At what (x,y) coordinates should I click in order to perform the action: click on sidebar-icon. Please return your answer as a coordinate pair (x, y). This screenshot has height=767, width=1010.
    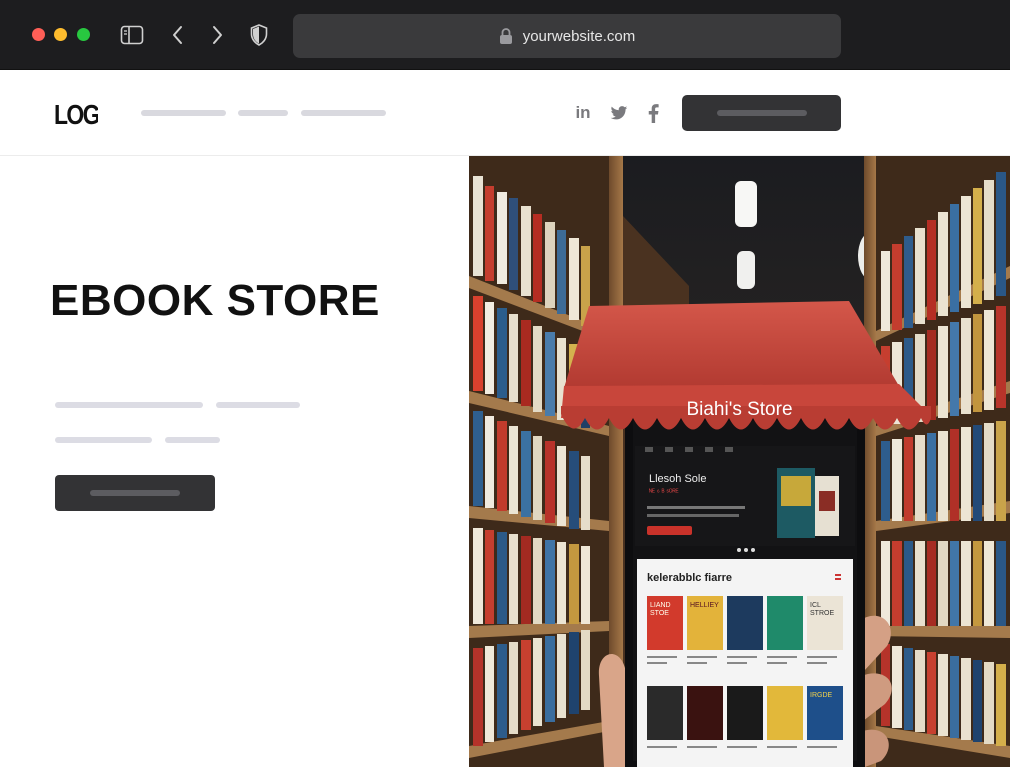
    Looking at the image, I should click on (132, 35).